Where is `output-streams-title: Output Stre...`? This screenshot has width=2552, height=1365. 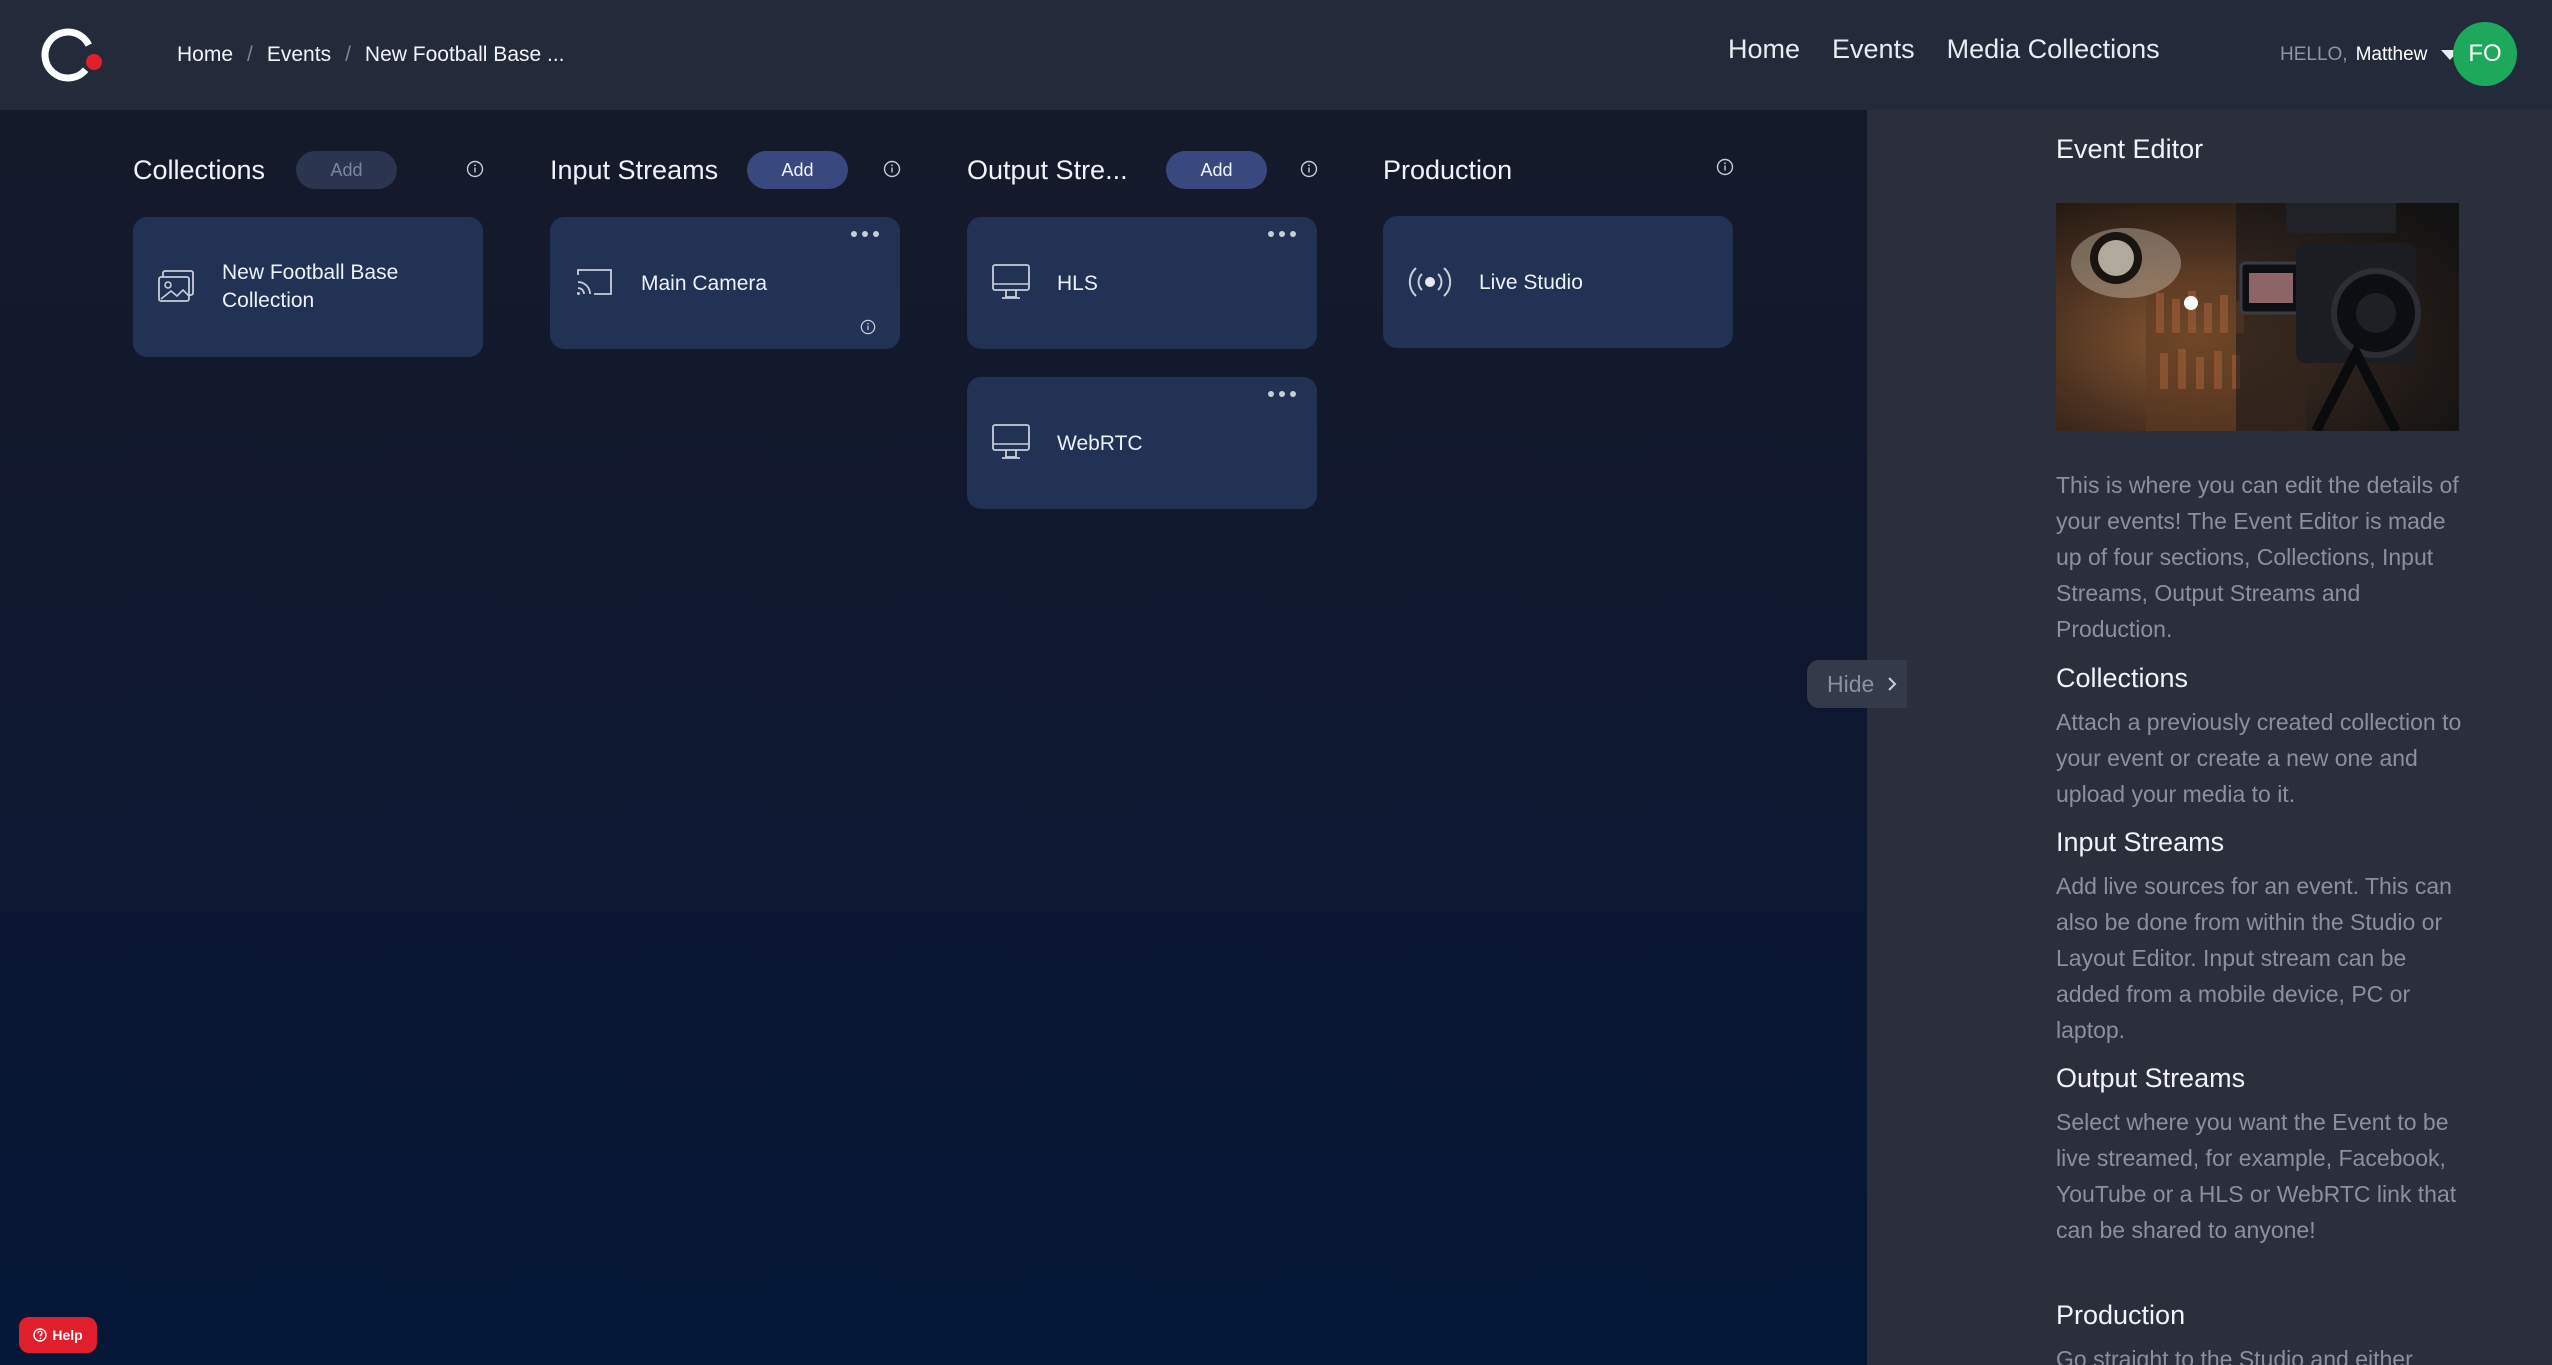 output-streams-title: Output Stre... is located at coordinates (1047, 169).